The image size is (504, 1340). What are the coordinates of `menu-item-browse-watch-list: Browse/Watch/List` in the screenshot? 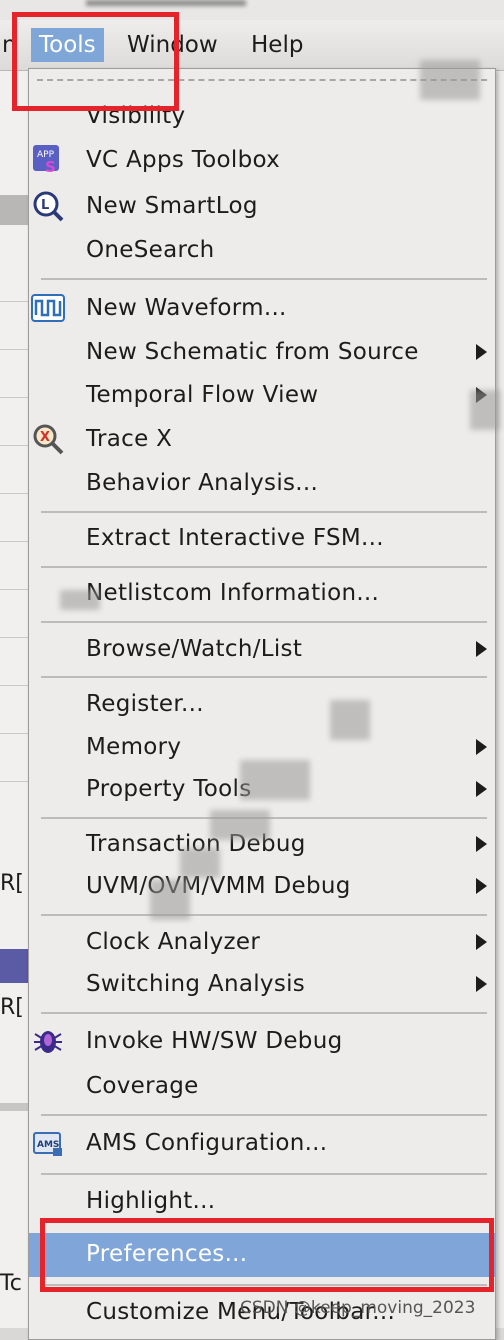 It's located at (262, 649).